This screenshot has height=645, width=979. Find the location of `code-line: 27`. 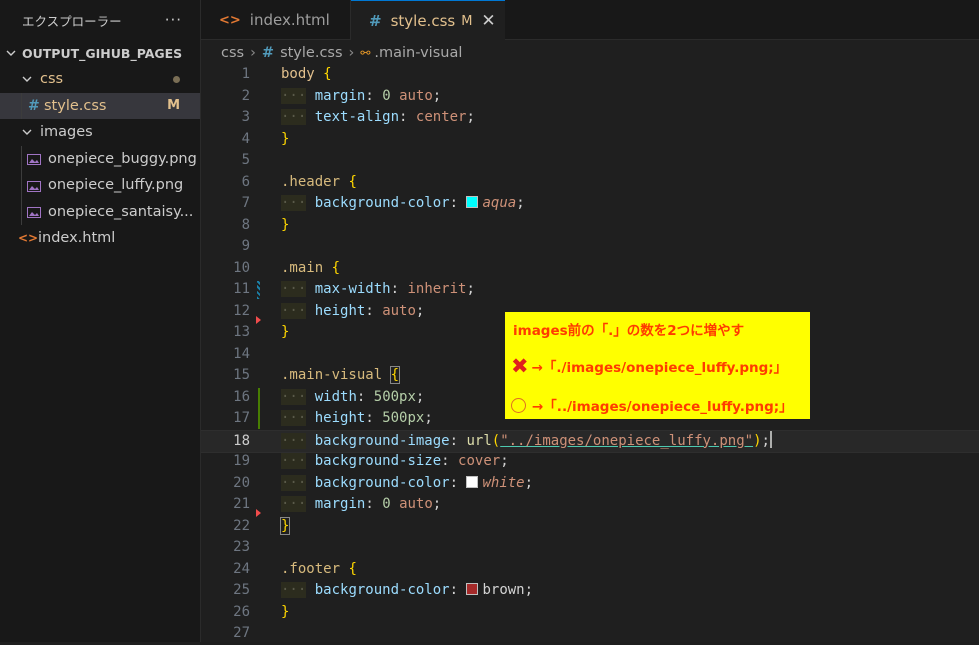

code-line: 27 is located at coordinates (590, 634).